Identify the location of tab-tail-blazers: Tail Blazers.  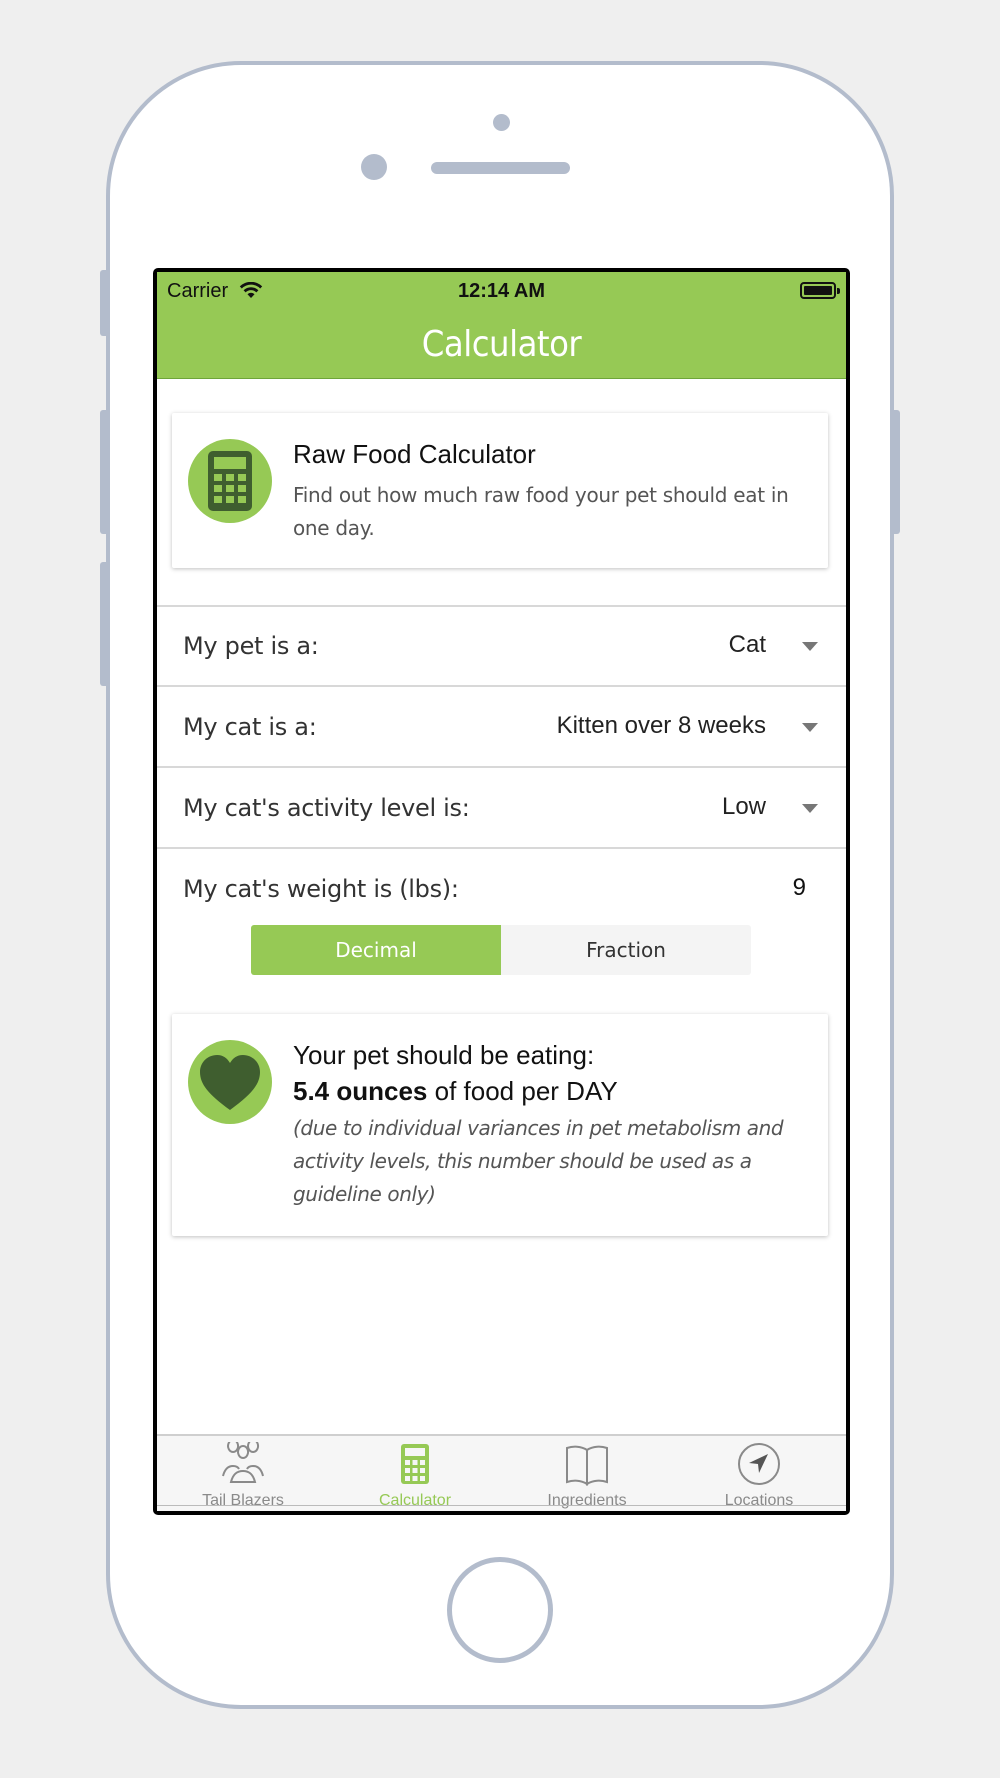
(243, 1473).